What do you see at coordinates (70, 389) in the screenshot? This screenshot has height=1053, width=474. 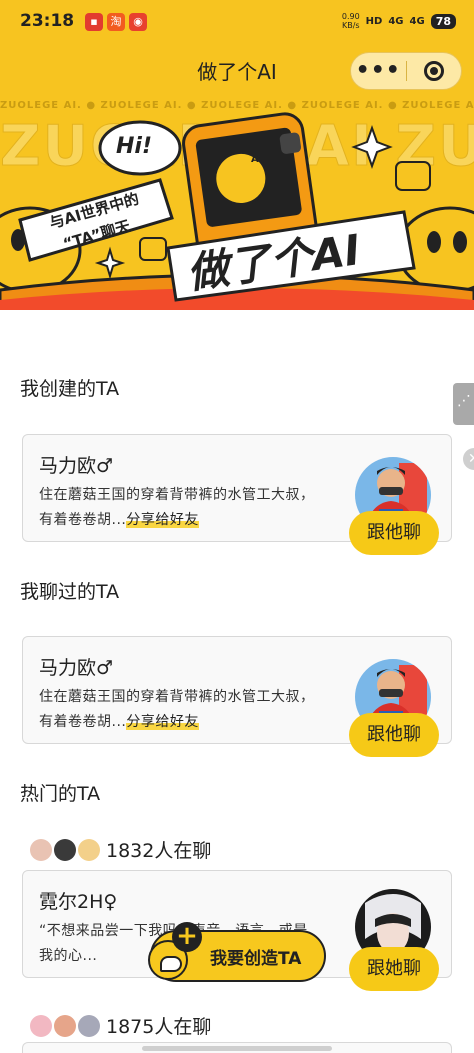 I see `section-title-created: 我创建的TA` at bounding box center [70, 389].